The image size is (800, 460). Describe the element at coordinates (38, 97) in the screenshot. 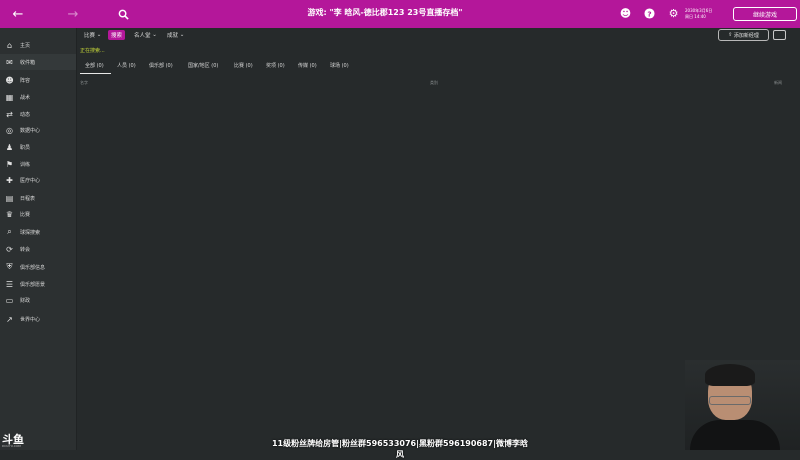

I see `sidebar-item: ▦ 战术` at that location.